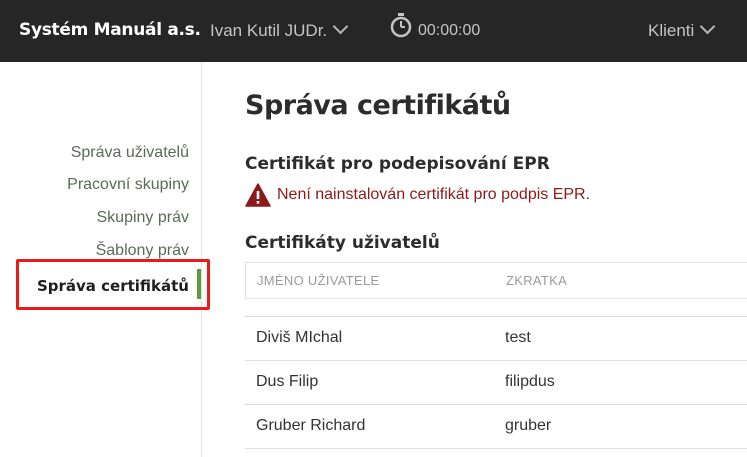  What do you see at coordinates (299, 337) in the screenshot?
I see `user-name-cell: Diviš MIchal` at bounding box center [299, 337].